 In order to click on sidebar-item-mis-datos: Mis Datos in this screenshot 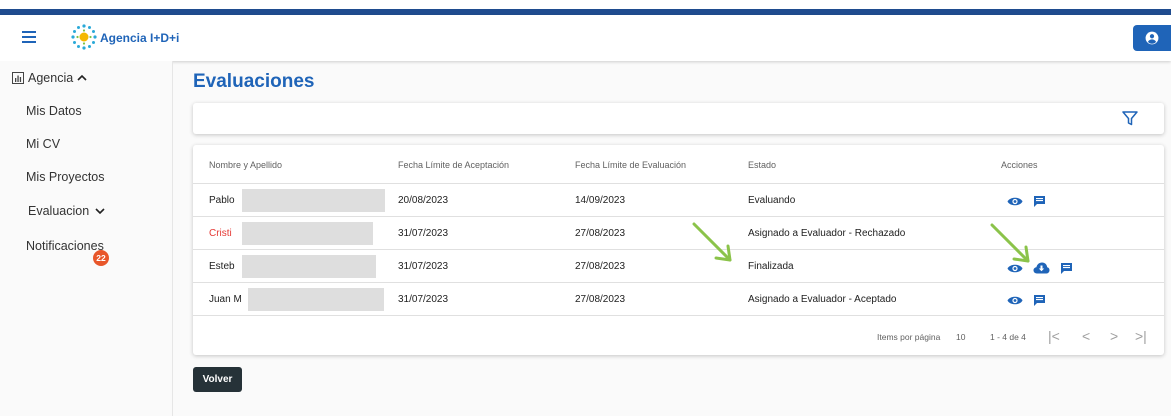, I will do `click(54, 111)`.